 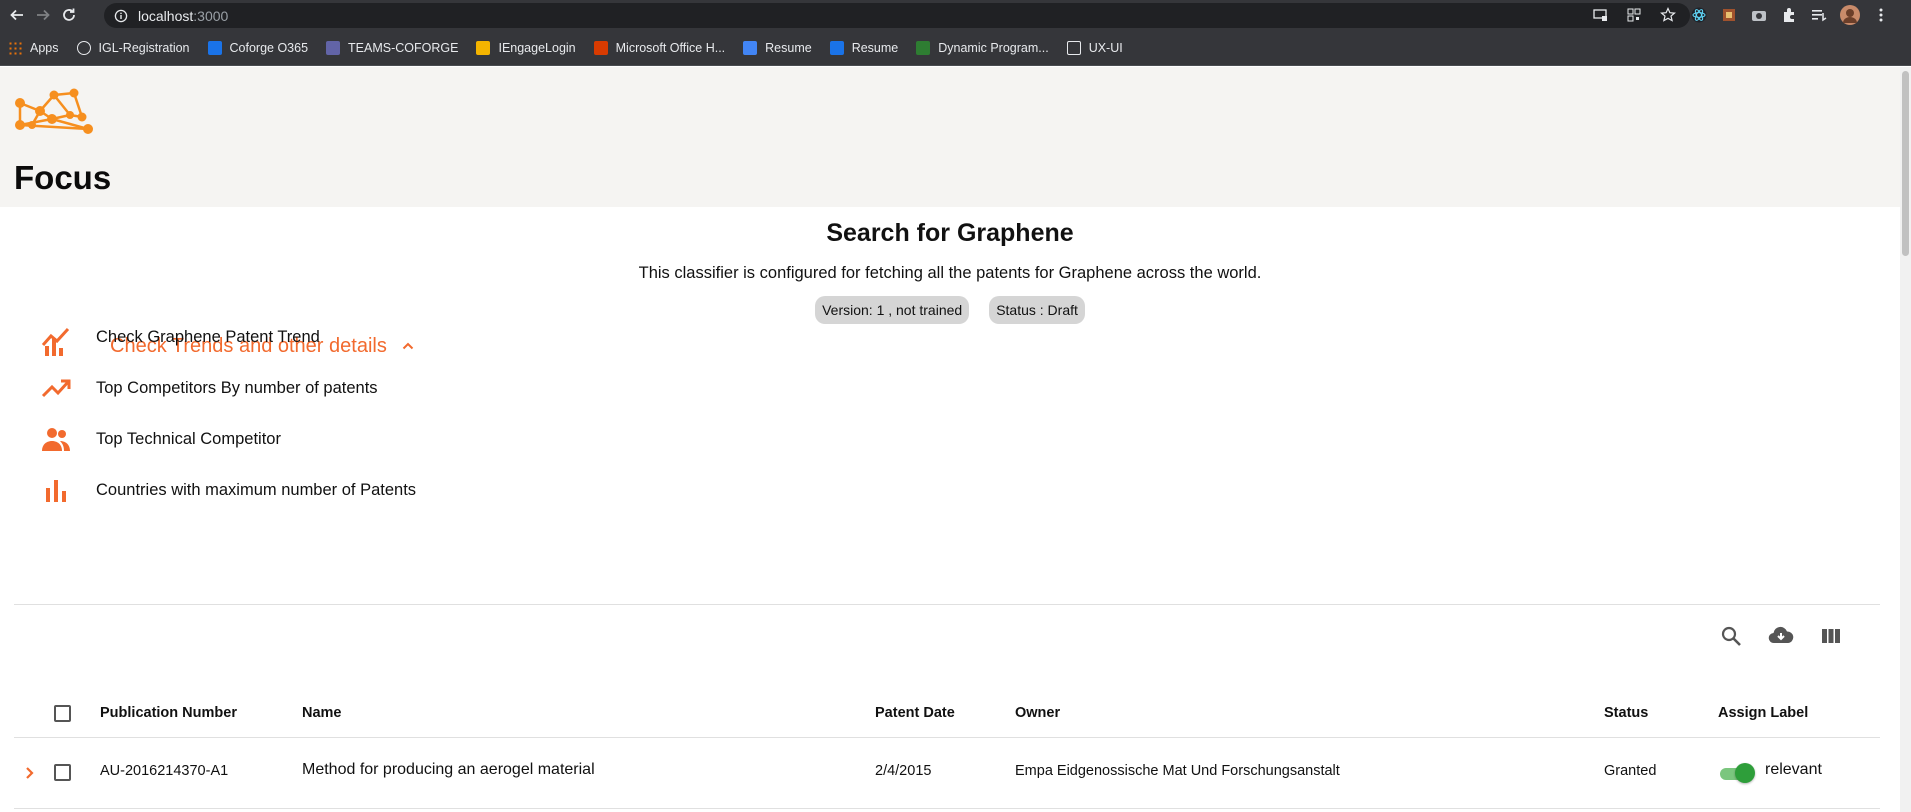 I want to click on trend-item-label: Top Competitors By number of patents, so click(x=237, y=388).